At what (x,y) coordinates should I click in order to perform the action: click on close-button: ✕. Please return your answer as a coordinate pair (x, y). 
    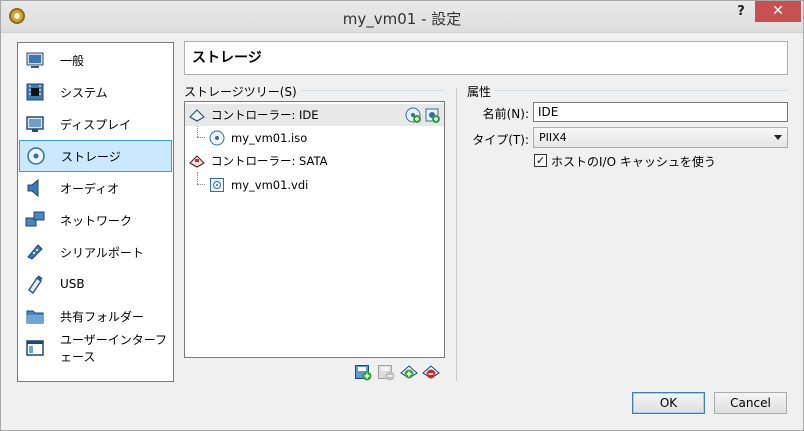
    Looking at the image, I should click on (778, 11).